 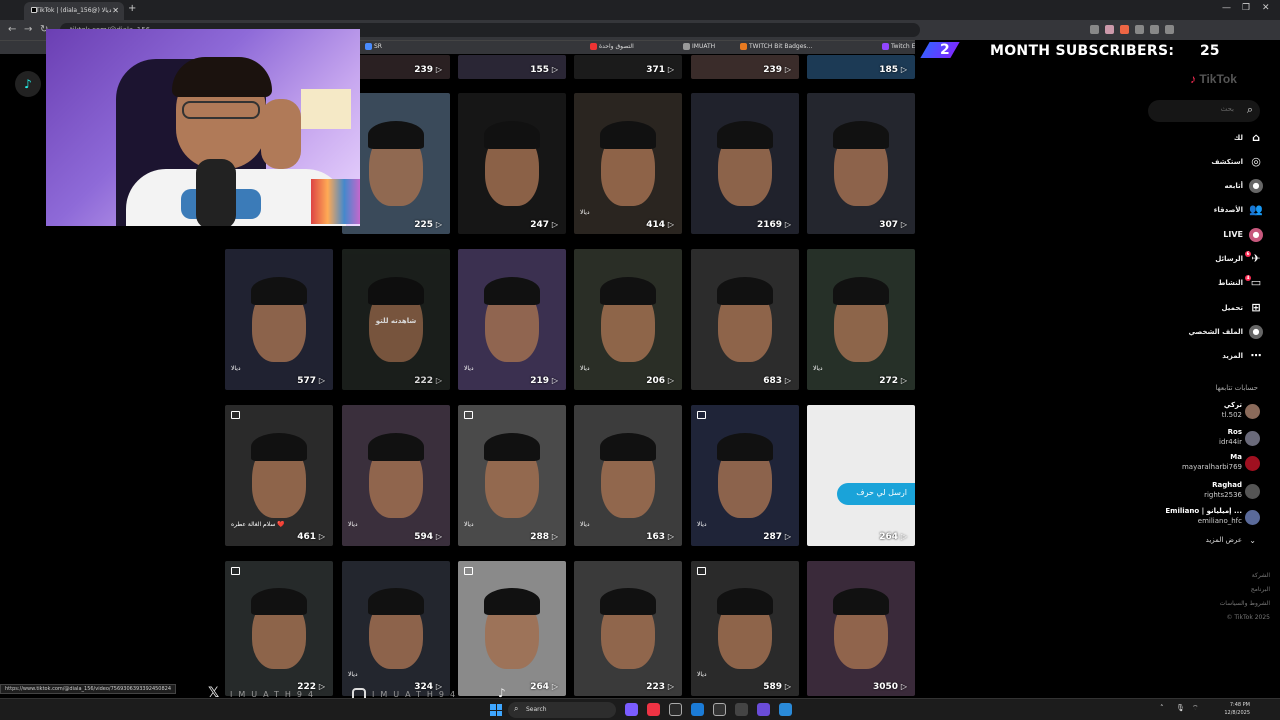 I want to click on sidebar-item-activity: النشاط ▭ 4, so click(x=1207, y=283).